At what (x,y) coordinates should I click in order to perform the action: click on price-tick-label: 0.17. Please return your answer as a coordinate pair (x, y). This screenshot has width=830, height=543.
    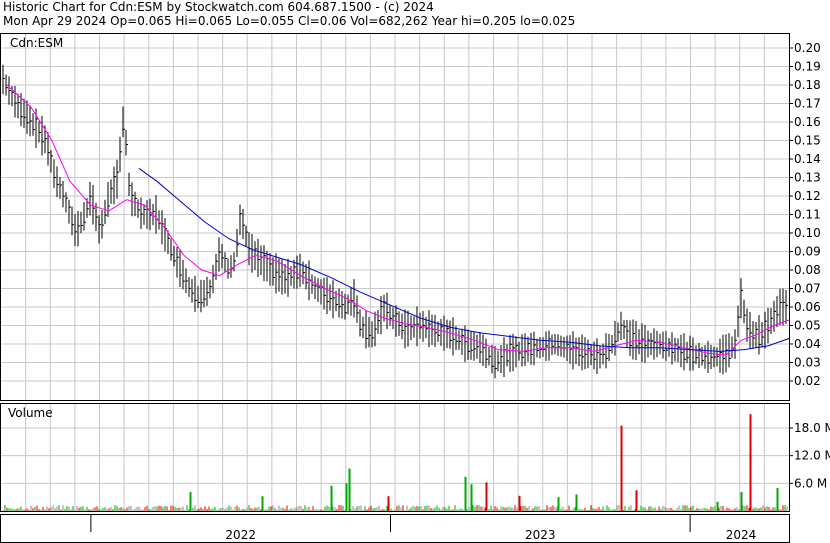
    Looking at the image, I should click on (807, 104).